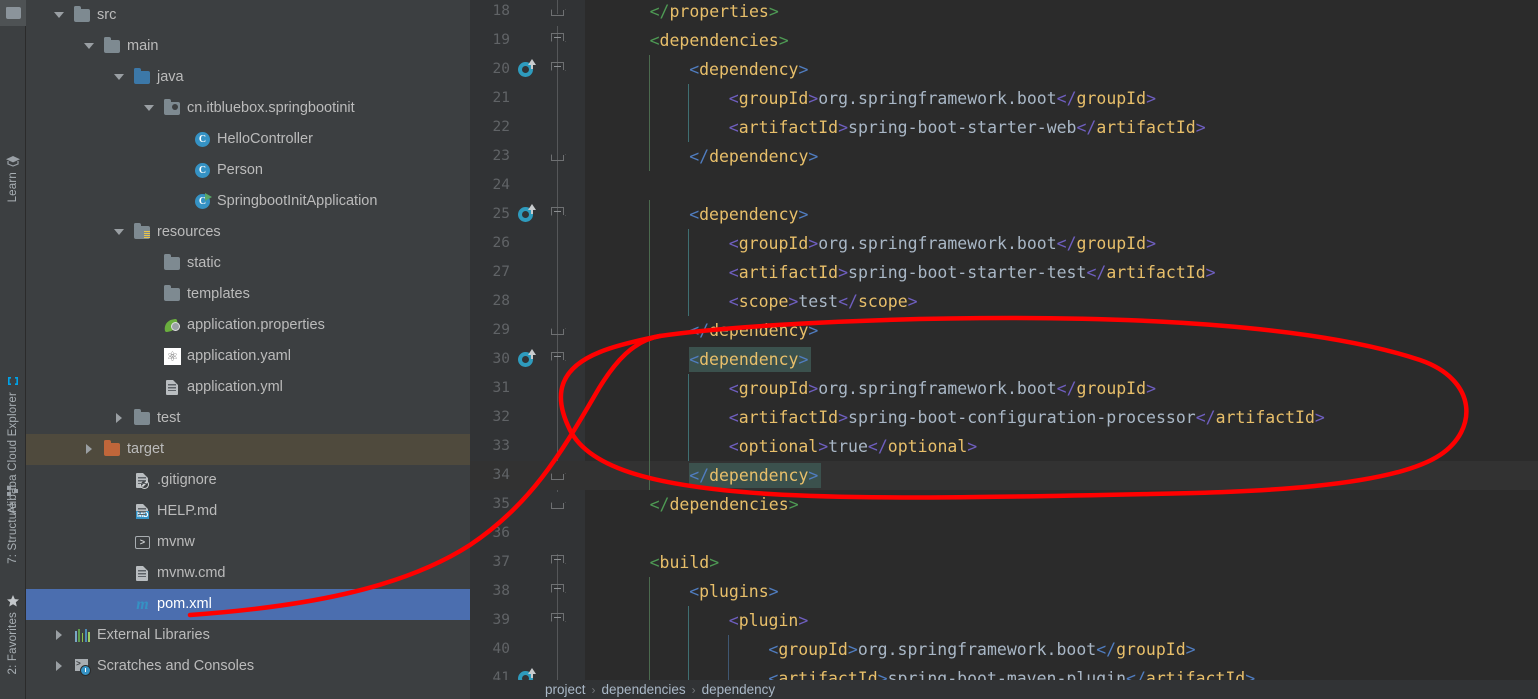 The width and height of the screenshot is (1538, 699). I want to click on fold-region-bar, so click(557, 259).